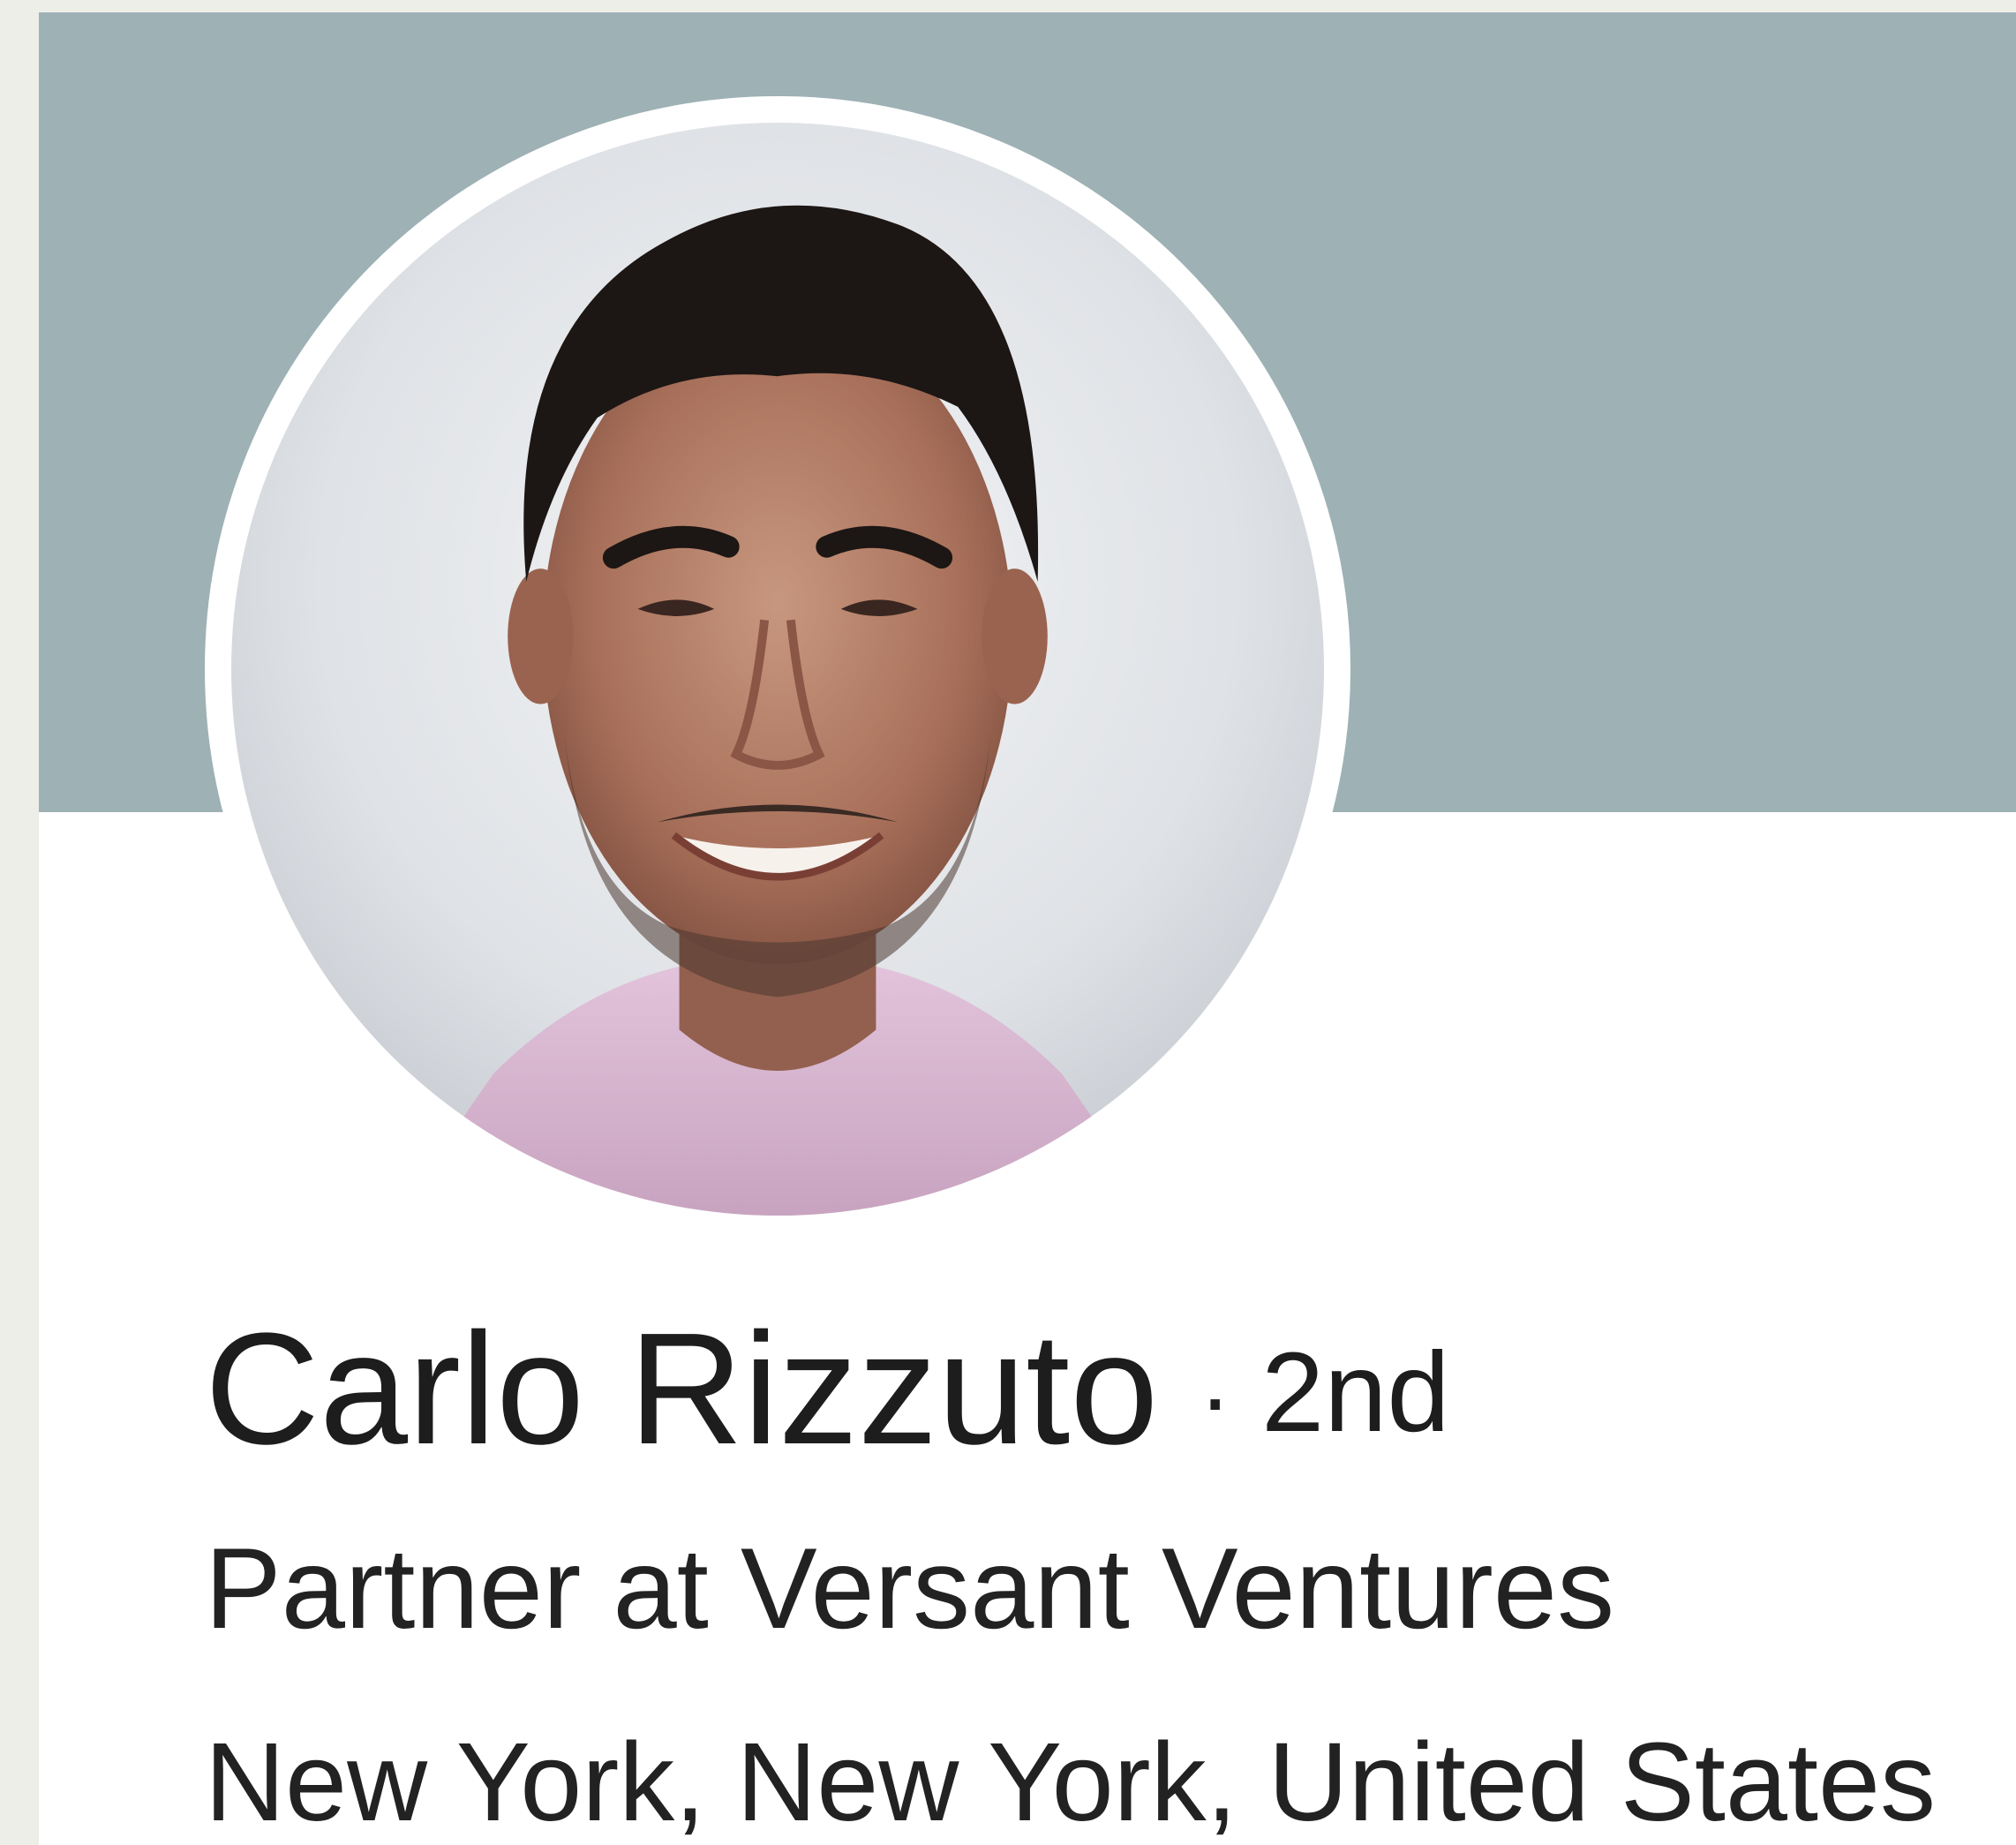  Describe the element at coordinates (1355, 1392) in the screenshot. I see `connection-degree-badge: 2nd` at that location.